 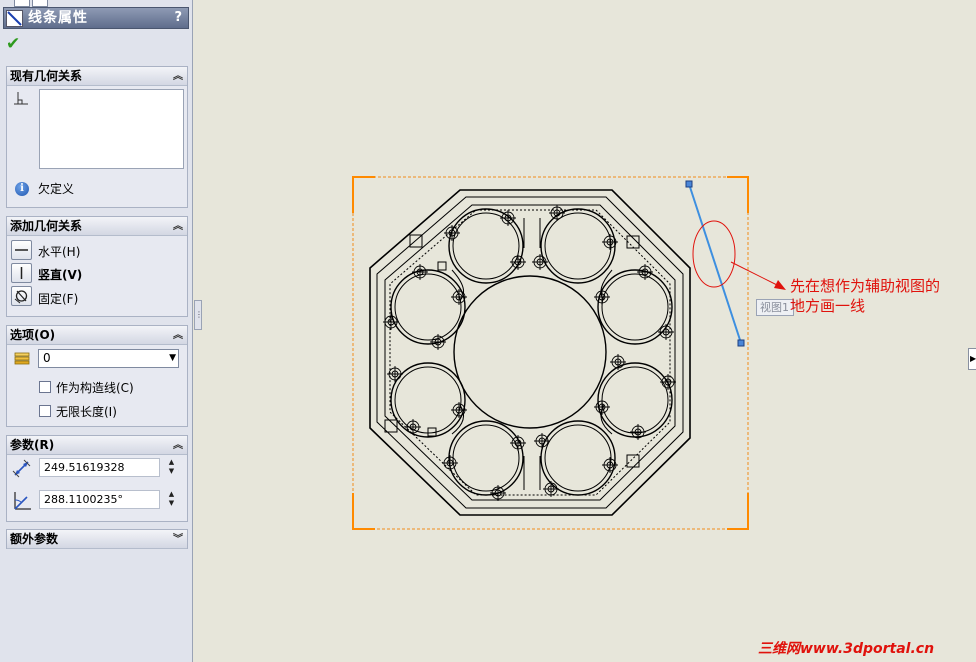 What do you see at coordinates (14, 18) in the screenshot?
I see `line-icon` at bounding box center [14, 18].